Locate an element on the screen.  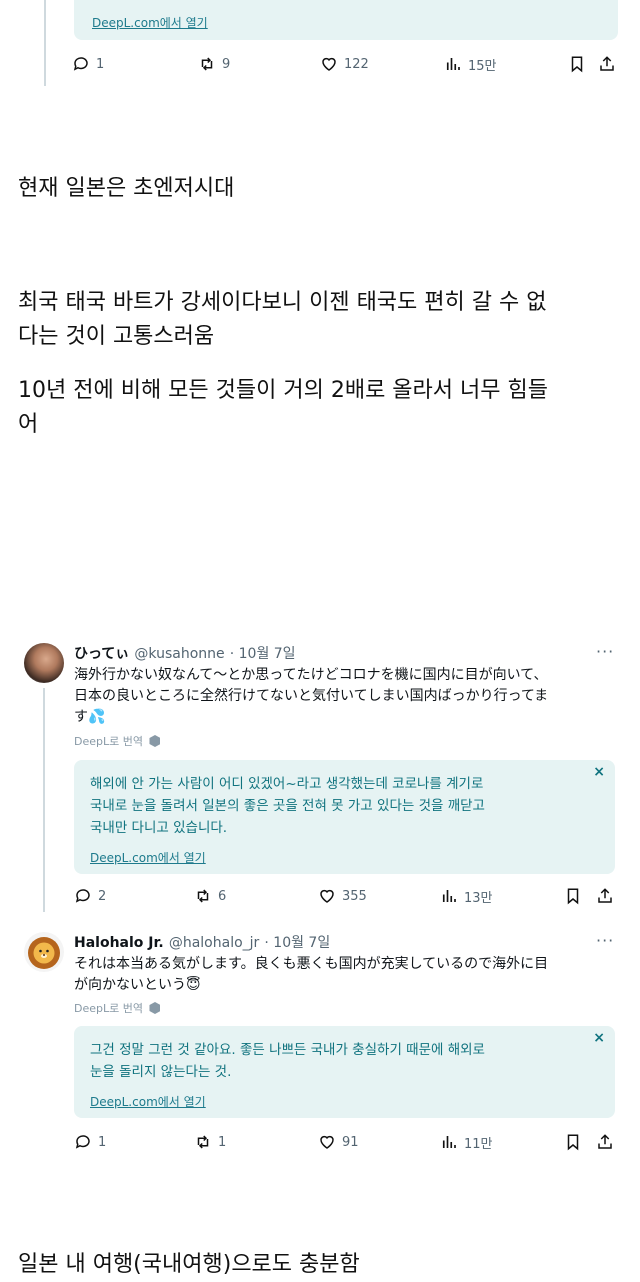
reply-button: 2 is located at coordinates (90, 896).